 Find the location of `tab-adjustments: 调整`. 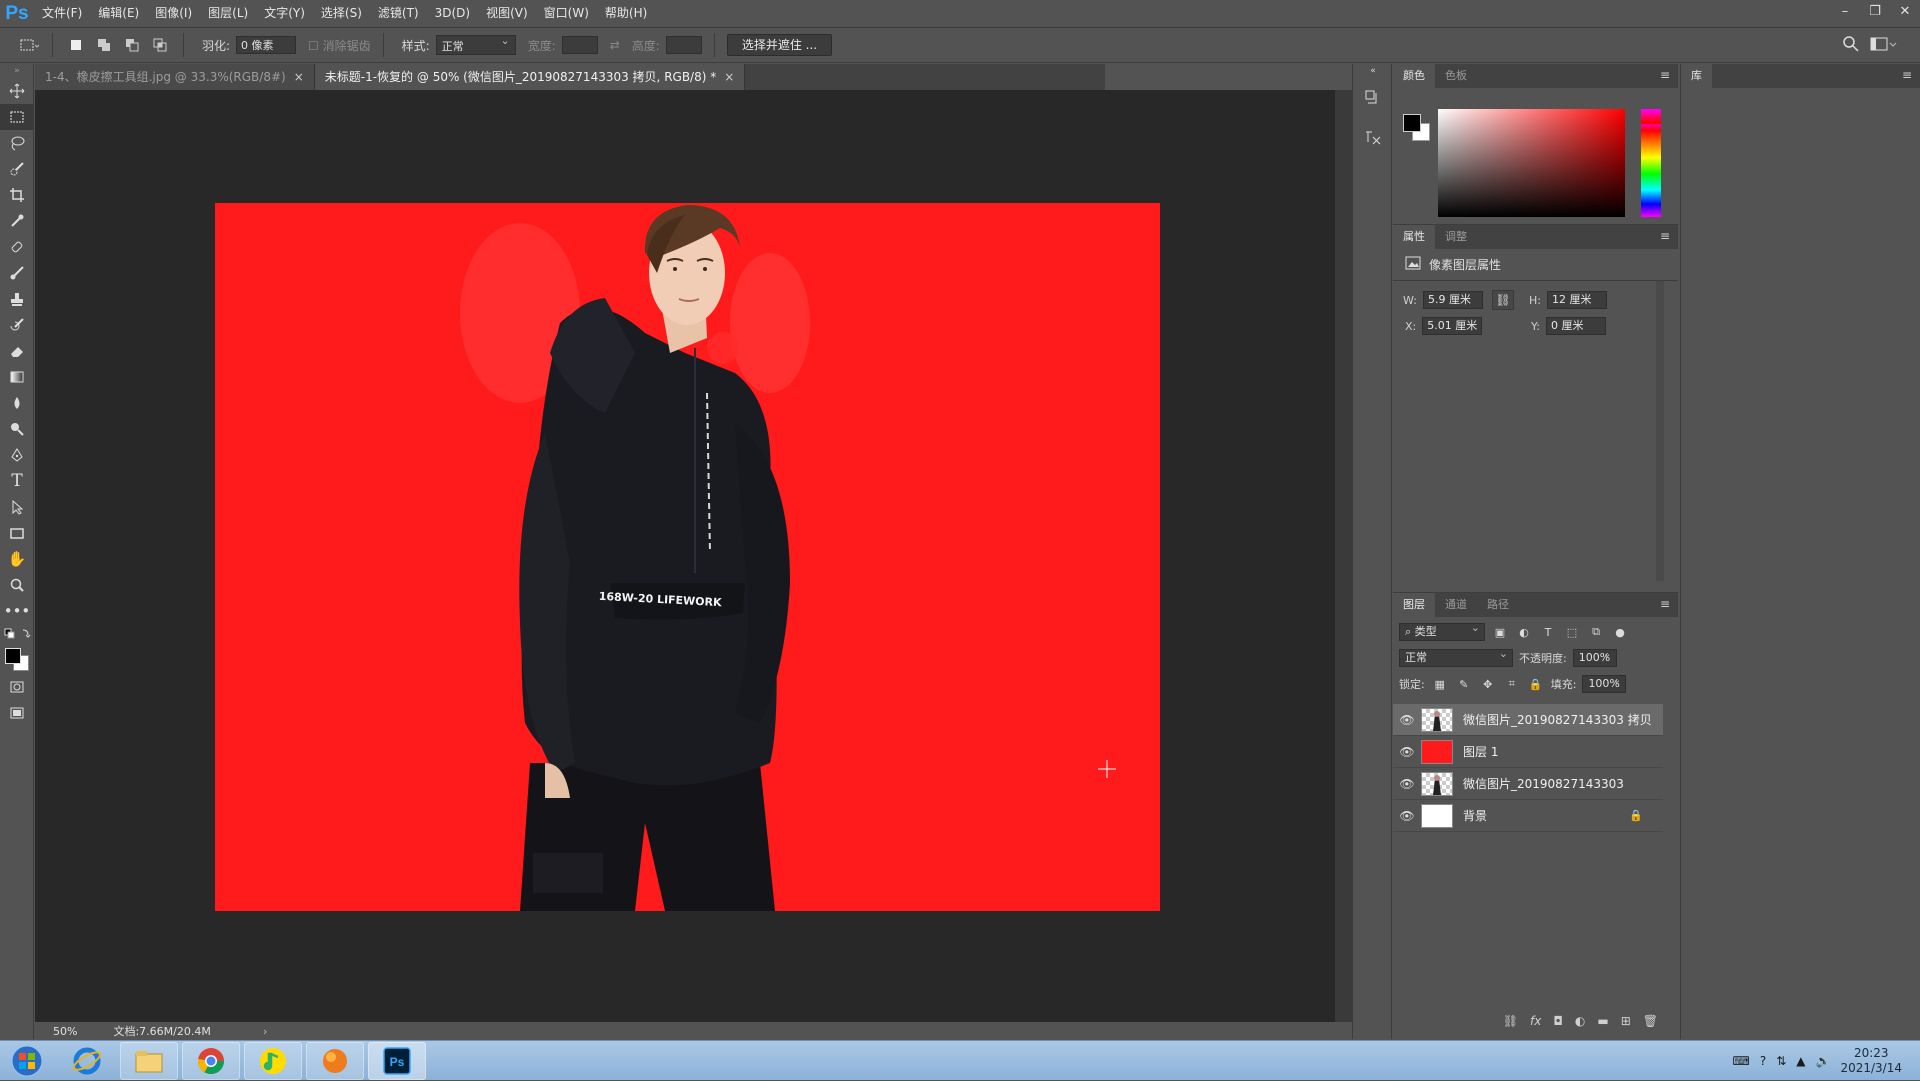

tab-adjustments: 调整 is located at coordinates (1456, 237).